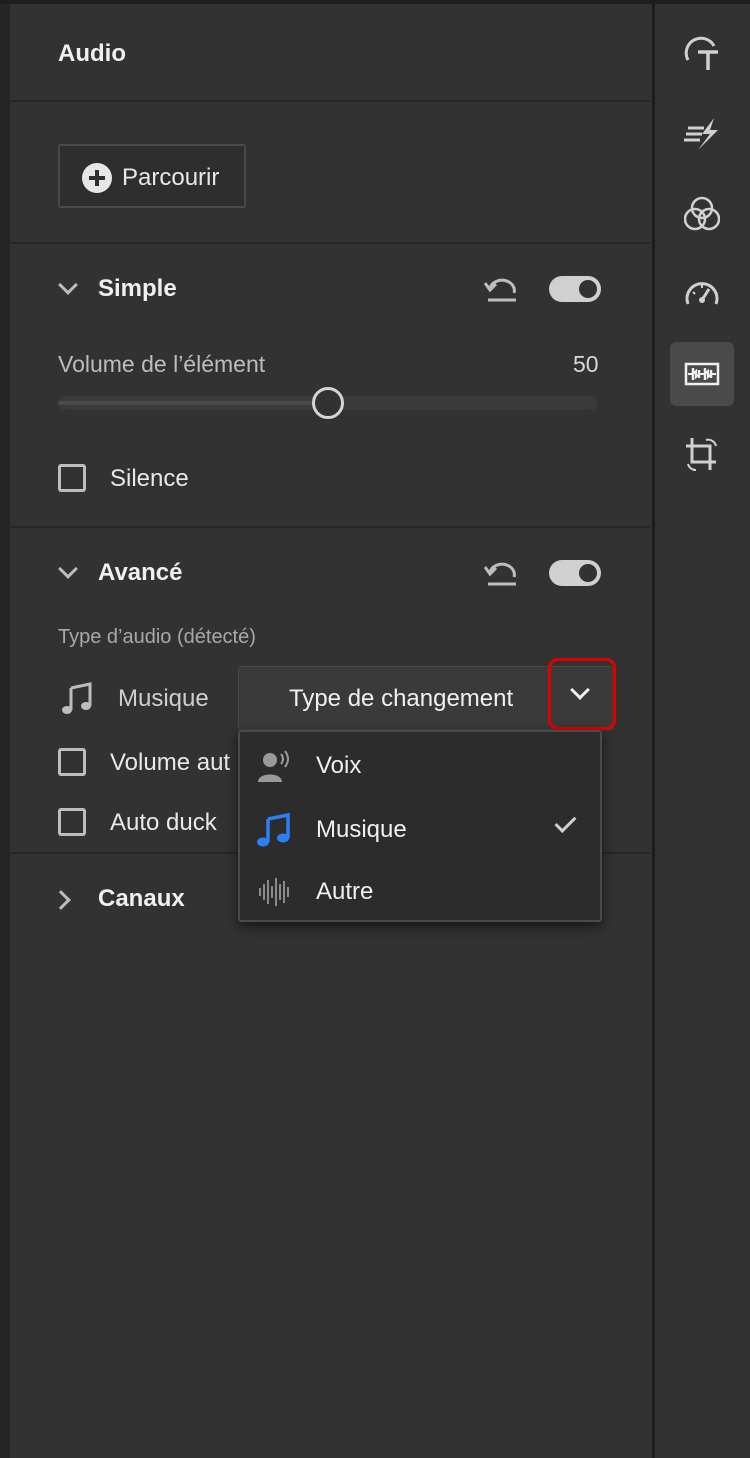  I want to click on audio-waveform-icon, so click(702, 374).